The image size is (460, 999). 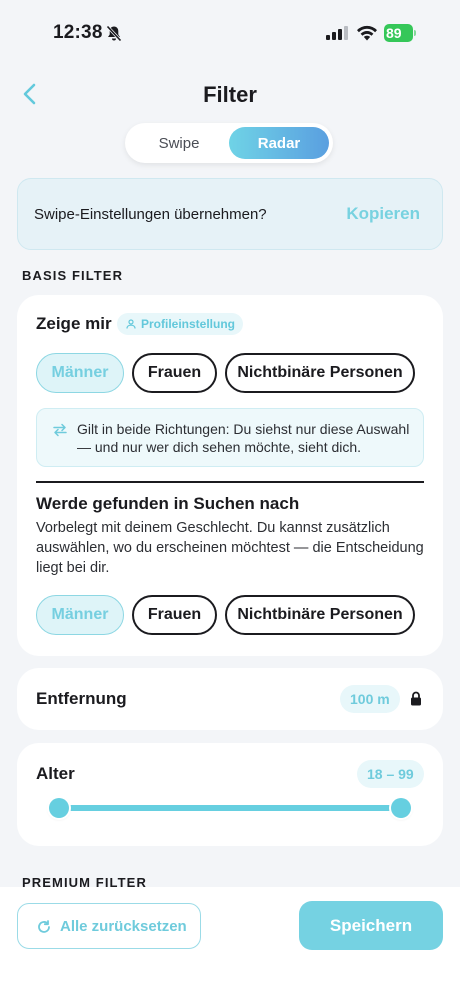 I want to click on found-in-option-nonbinary: Nichtbinäre Personen, so click(x=320, y=615).